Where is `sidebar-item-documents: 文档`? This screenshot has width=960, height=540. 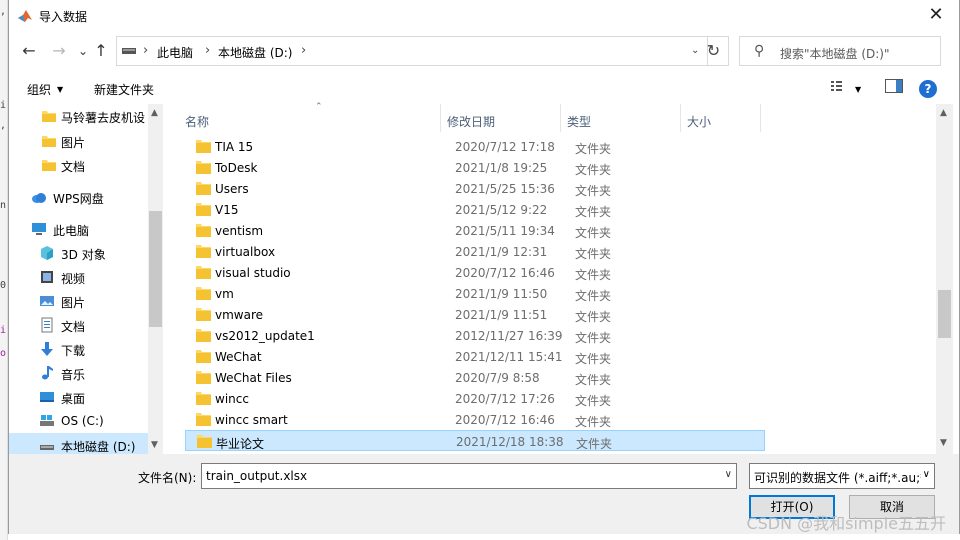
sidebar-item-documents: 文档 is located at coordinates (79, 325).